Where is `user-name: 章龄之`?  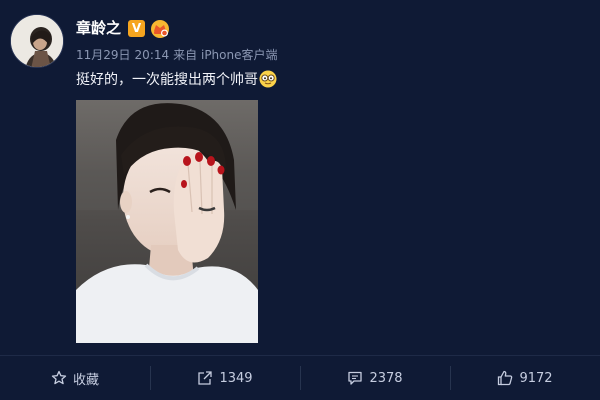 user-name: 章龄之 is located at coordinates (98, 28).